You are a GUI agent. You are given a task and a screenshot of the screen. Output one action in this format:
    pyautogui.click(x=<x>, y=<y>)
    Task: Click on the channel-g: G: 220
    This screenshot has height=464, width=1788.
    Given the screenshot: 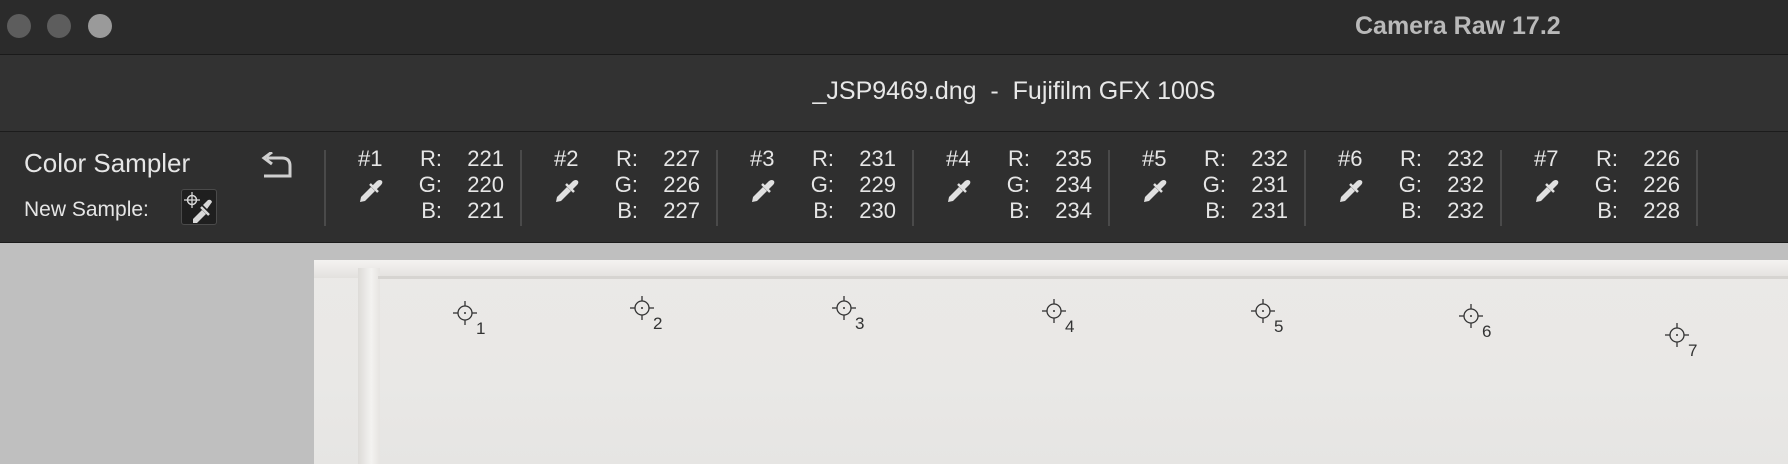 What is the action you would take?
    pyautogui.click(x=449, y=185)
    